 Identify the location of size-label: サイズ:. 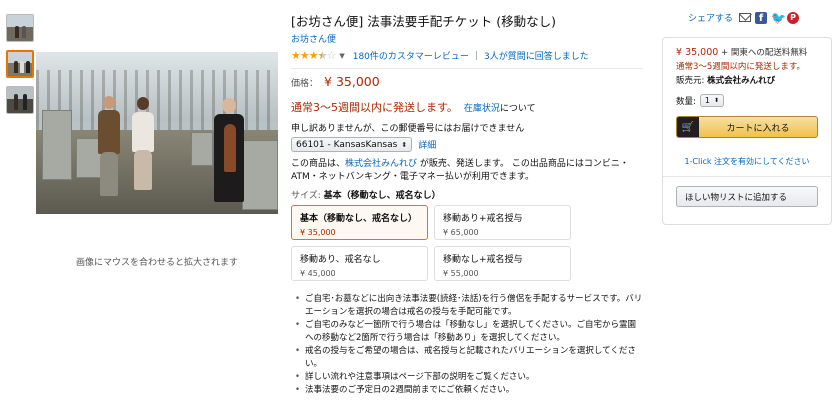
(306, 196).